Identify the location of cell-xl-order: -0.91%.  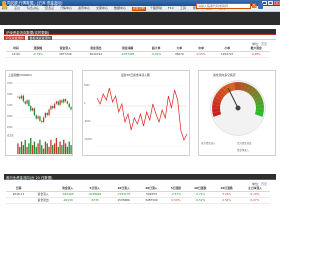
(156, 54).